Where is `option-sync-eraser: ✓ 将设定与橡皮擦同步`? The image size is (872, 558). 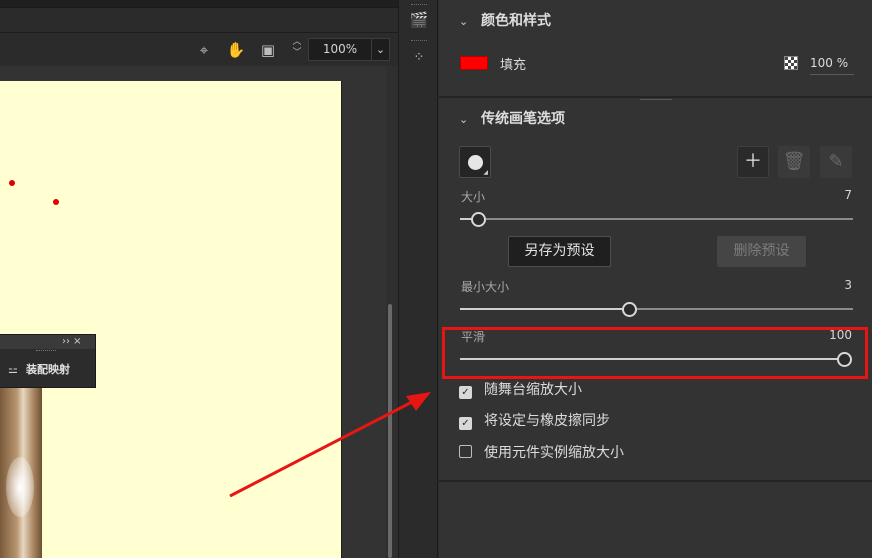
option-sync-eraser: ✓ 将设定与橡皮擦同步 is located at coordinates (534, 420).